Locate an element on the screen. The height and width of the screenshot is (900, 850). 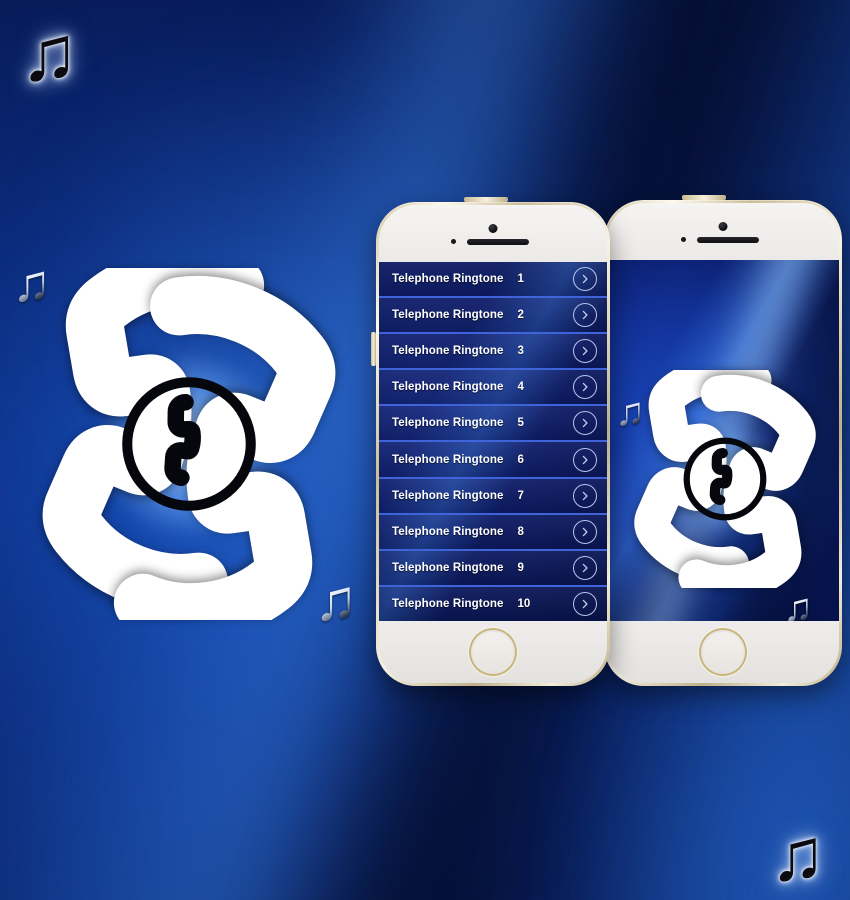
ringtone-row: Telephone Ringtone 9 is located at coordinates (493, 568).